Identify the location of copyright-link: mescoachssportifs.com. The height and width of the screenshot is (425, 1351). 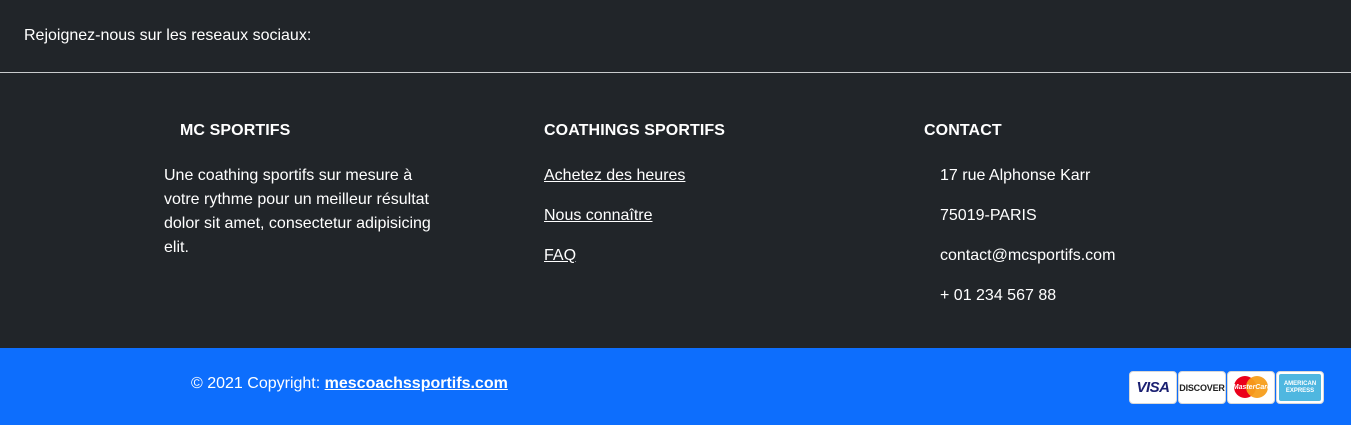
(416, 383).